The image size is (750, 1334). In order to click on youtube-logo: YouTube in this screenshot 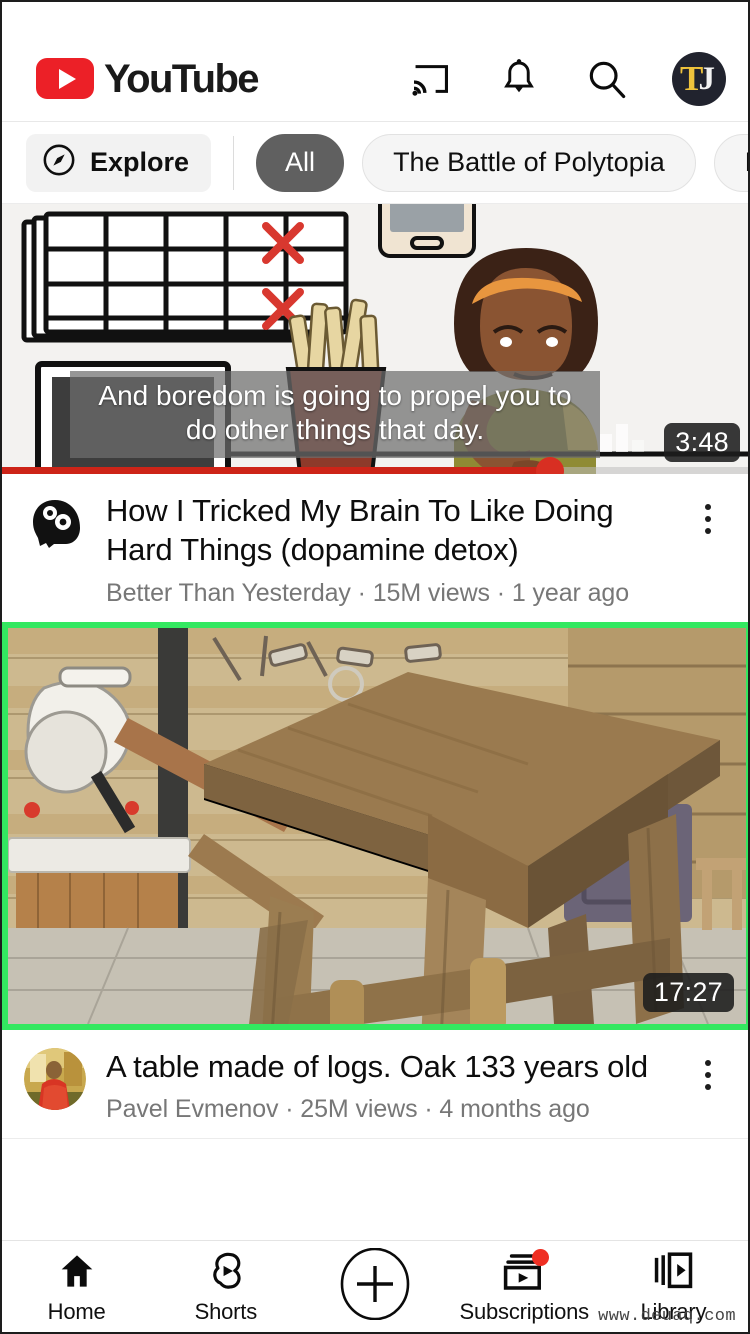, I will do `click(148, 78)`.